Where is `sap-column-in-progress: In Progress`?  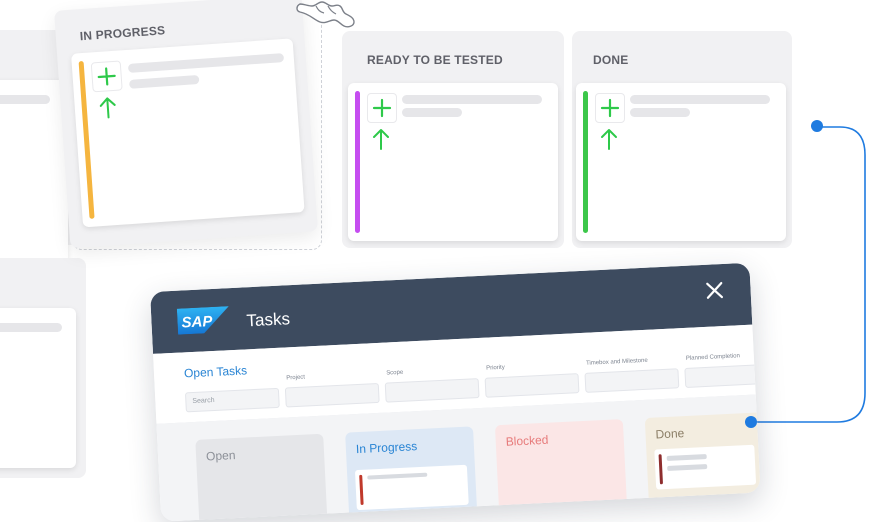 sap-column-in-progress: In Progress is located at coordinates (411, 474).